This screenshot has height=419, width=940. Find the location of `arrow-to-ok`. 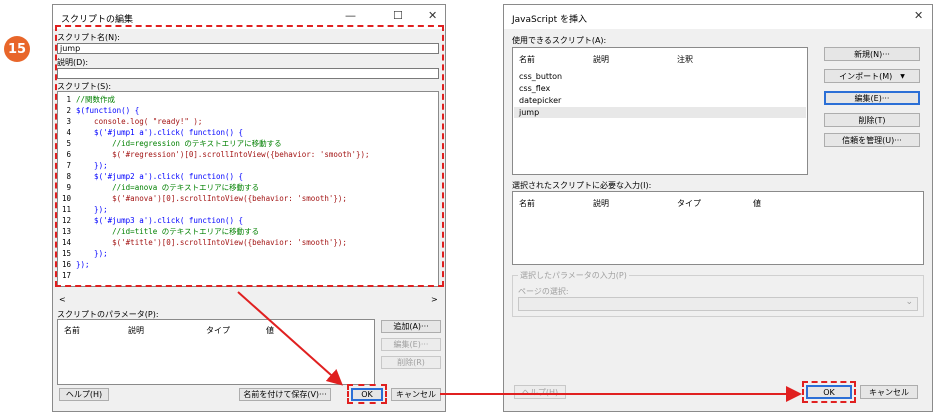

arrow-to-ok is located at coordinates (290, 338).